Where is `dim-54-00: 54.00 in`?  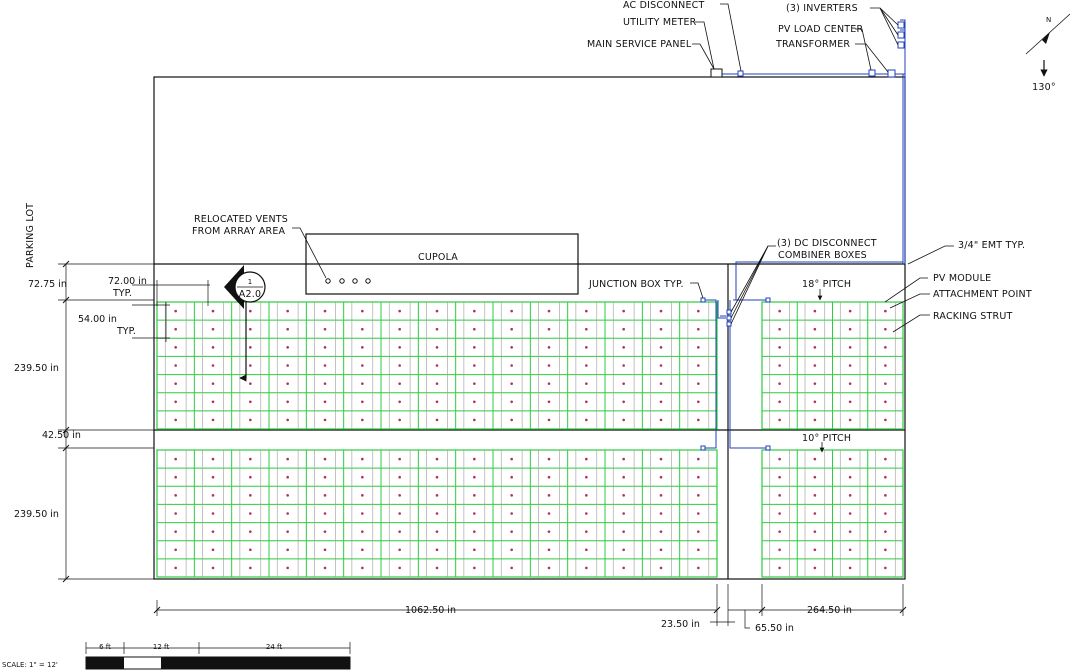
dim-54-00: 54.00 in is located at coordinates (97, 319).